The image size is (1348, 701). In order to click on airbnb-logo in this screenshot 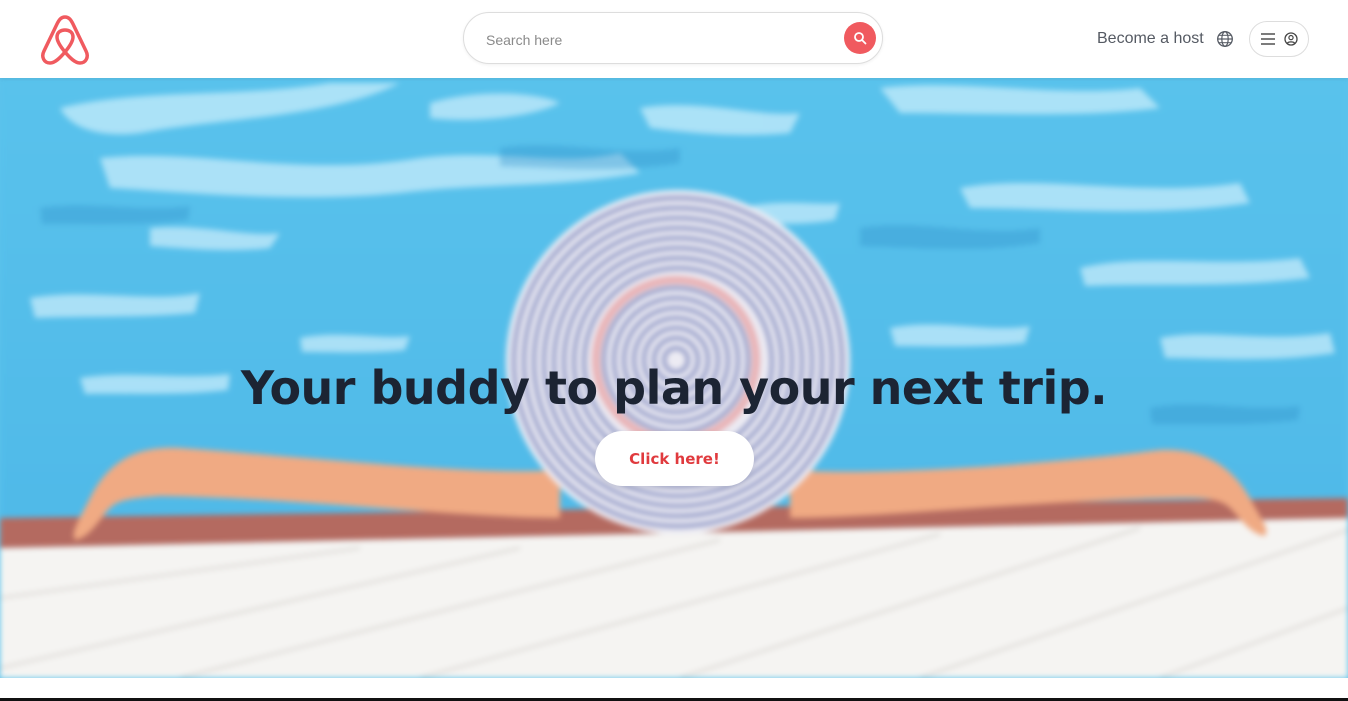, I will do `click(65, 39)`.